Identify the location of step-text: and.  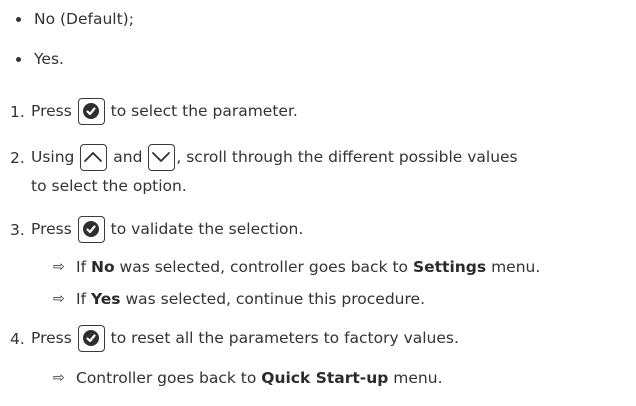
(128, 157).